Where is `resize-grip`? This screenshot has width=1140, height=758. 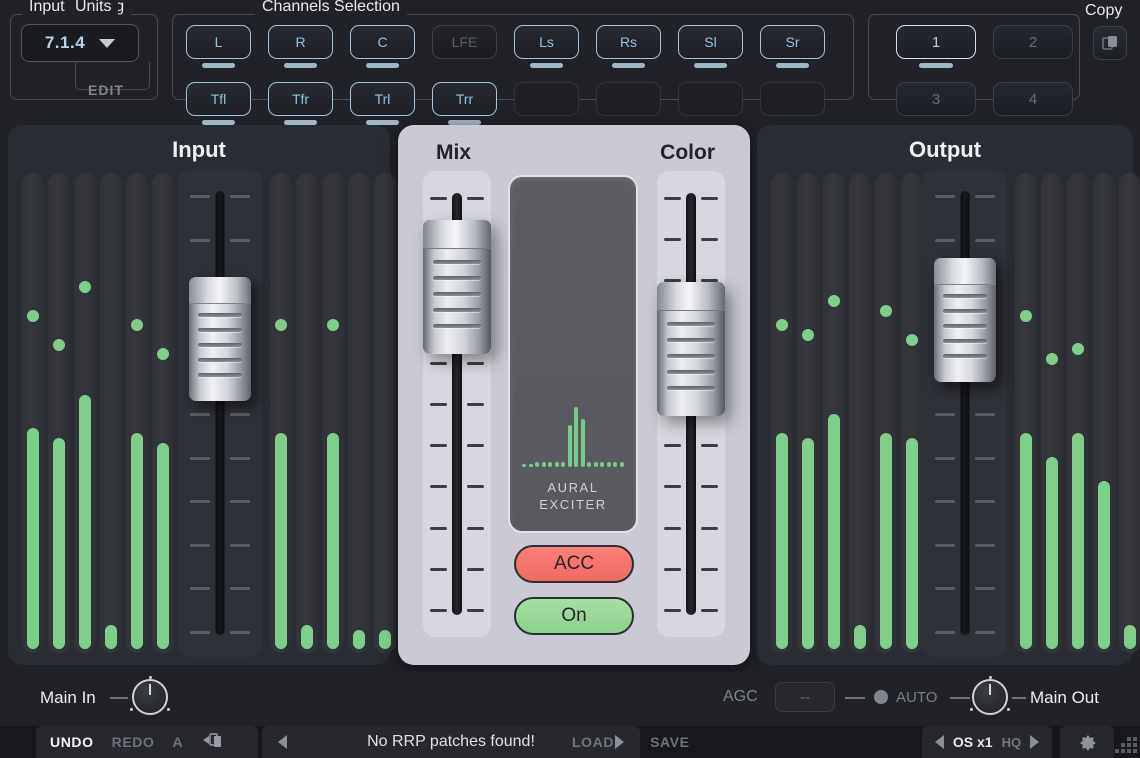 resize-grip is located at coordinates (1126, 746).